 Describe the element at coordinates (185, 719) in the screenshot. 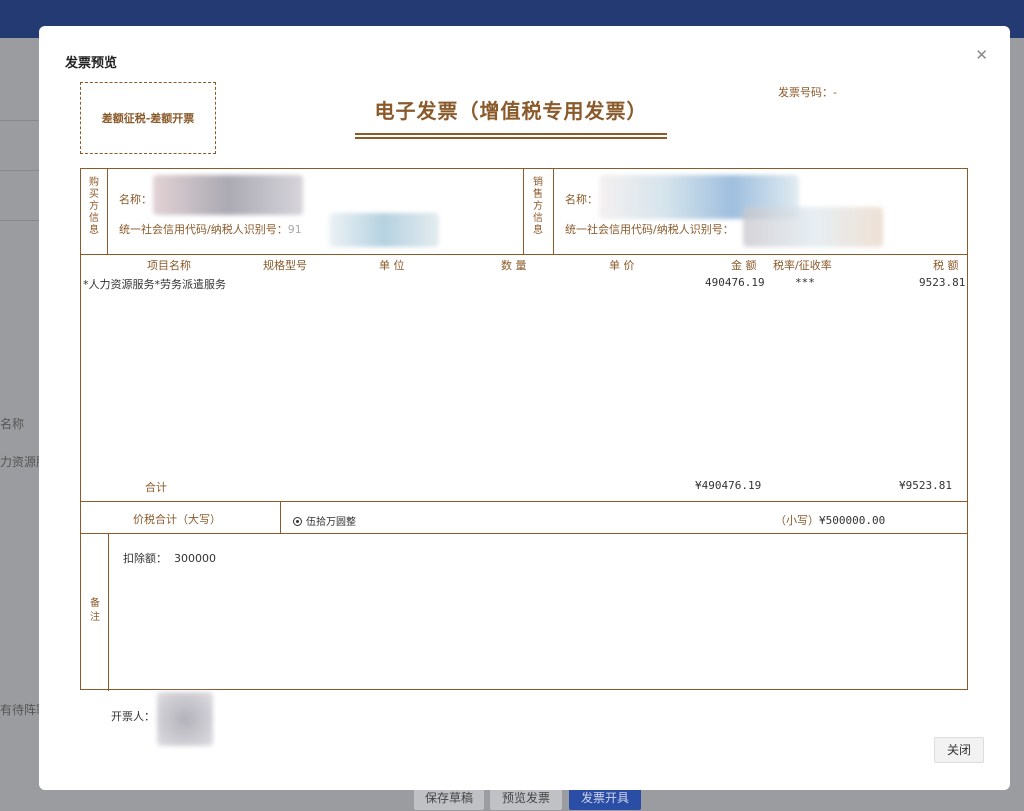

I see `issuer-name-redacted` at that location.